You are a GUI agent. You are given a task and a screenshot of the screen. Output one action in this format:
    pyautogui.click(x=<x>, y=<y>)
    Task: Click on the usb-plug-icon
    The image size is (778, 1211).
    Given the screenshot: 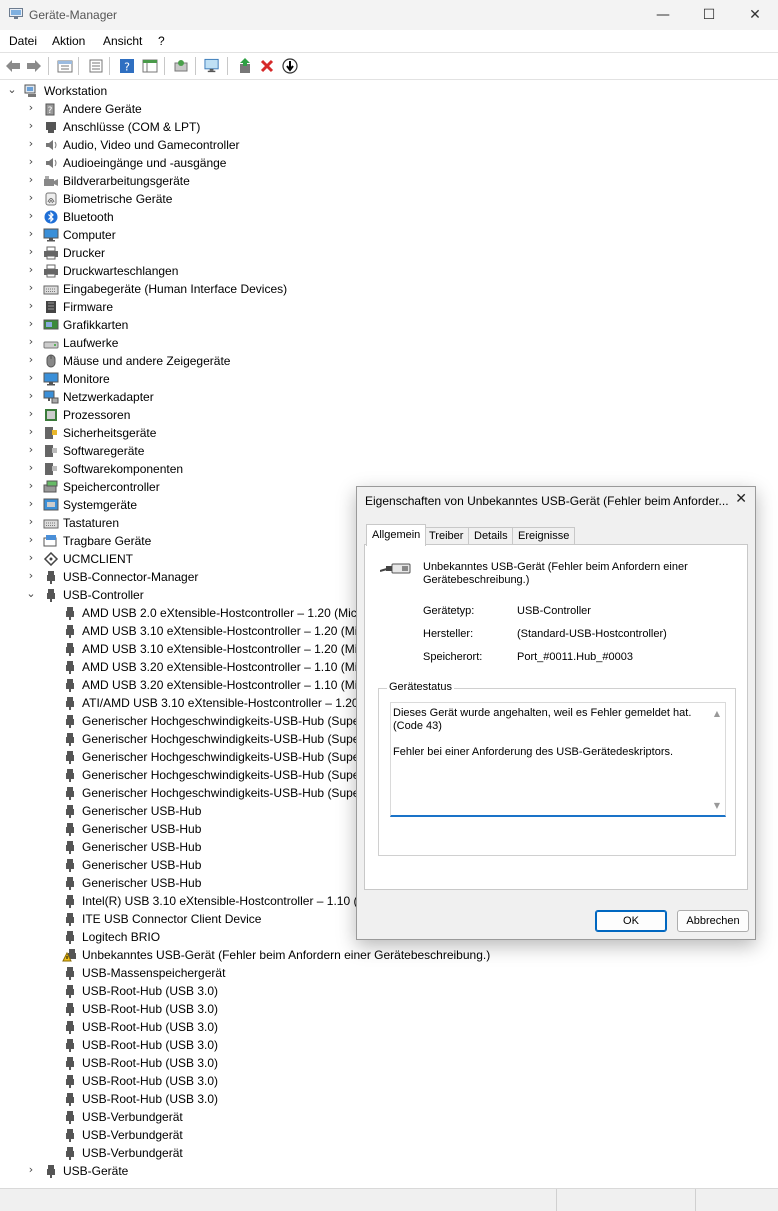 What is the action you would take?
    pyautogui.click(x=395, y=568)
    